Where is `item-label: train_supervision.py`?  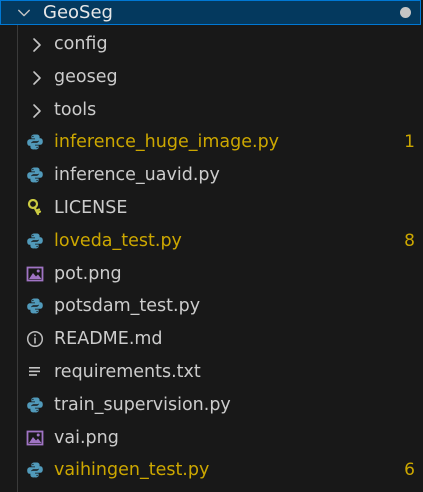
item-label: train_supervision.py is located at coordinates (142, 404).